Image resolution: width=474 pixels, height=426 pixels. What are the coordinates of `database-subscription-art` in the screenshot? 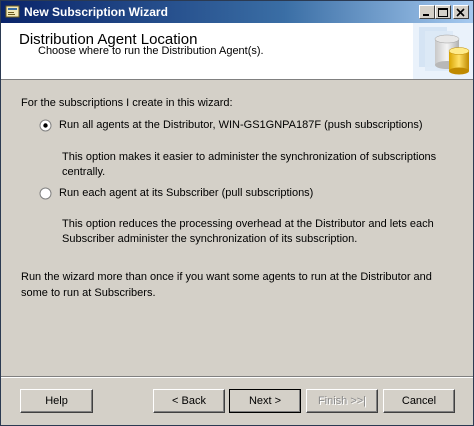 It's located at (443, 51).